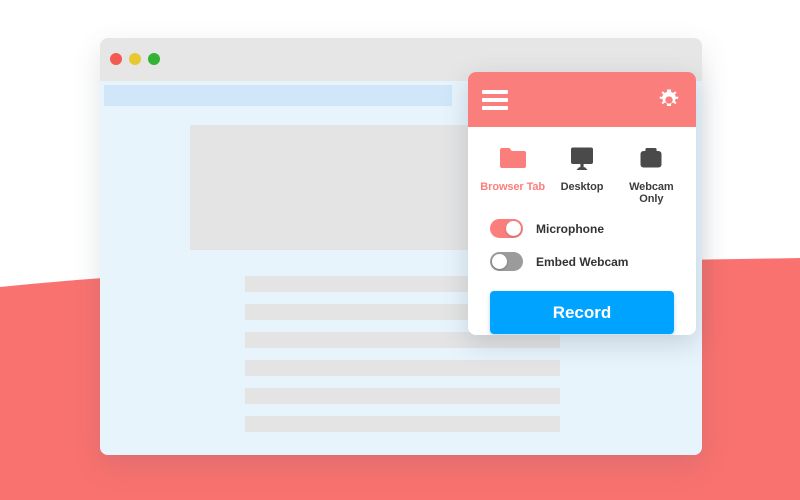 The height and width of the screenshot is (500, 800). I want to click on toggle-row-embed-webcam: Embed Webcam, so click(593, 261).